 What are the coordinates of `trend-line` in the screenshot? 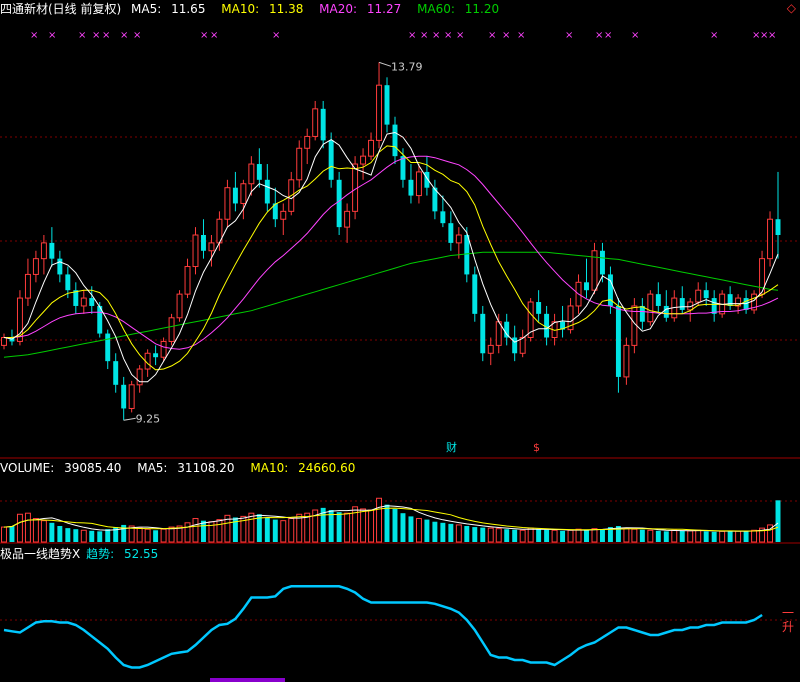 It's located at (383, 627).